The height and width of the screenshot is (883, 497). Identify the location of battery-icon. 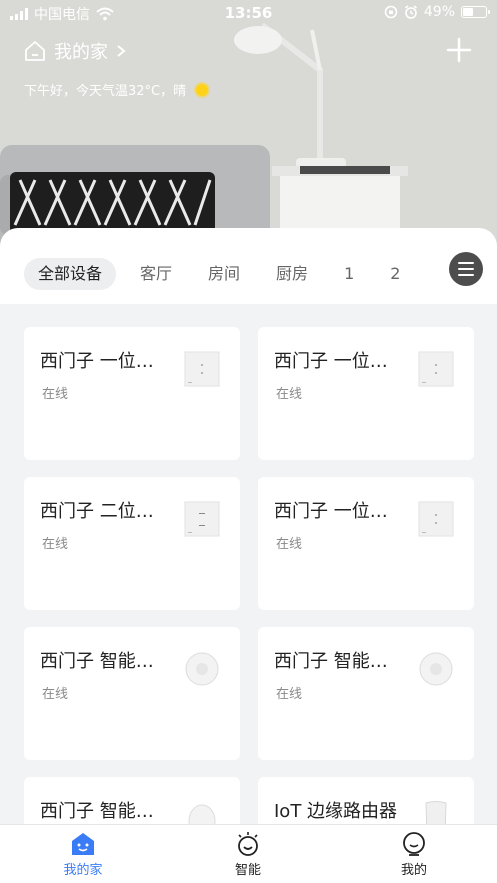
(475, 12).